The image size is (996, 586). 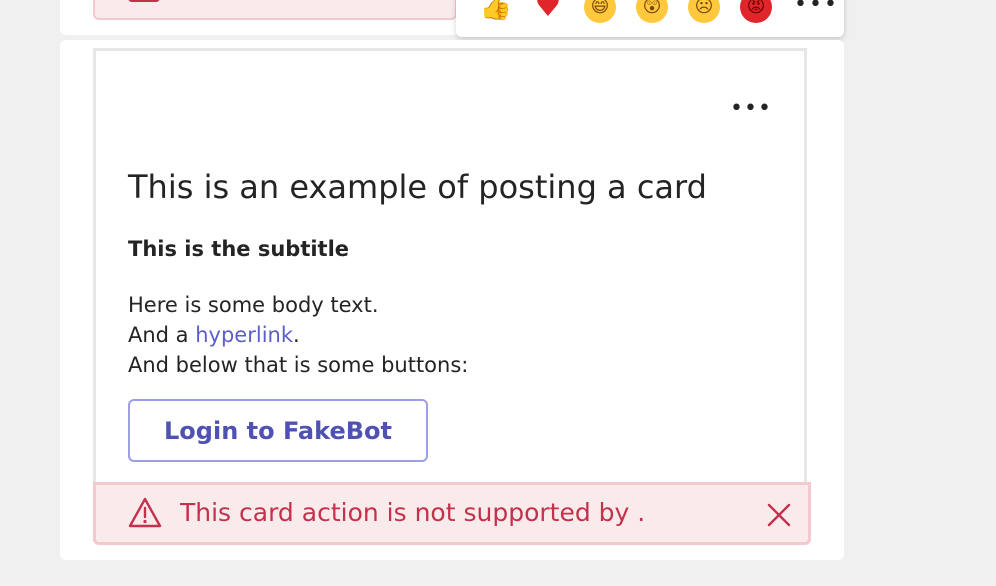 I want to click on sad-icon: ☹, so click(x=704, y=11).